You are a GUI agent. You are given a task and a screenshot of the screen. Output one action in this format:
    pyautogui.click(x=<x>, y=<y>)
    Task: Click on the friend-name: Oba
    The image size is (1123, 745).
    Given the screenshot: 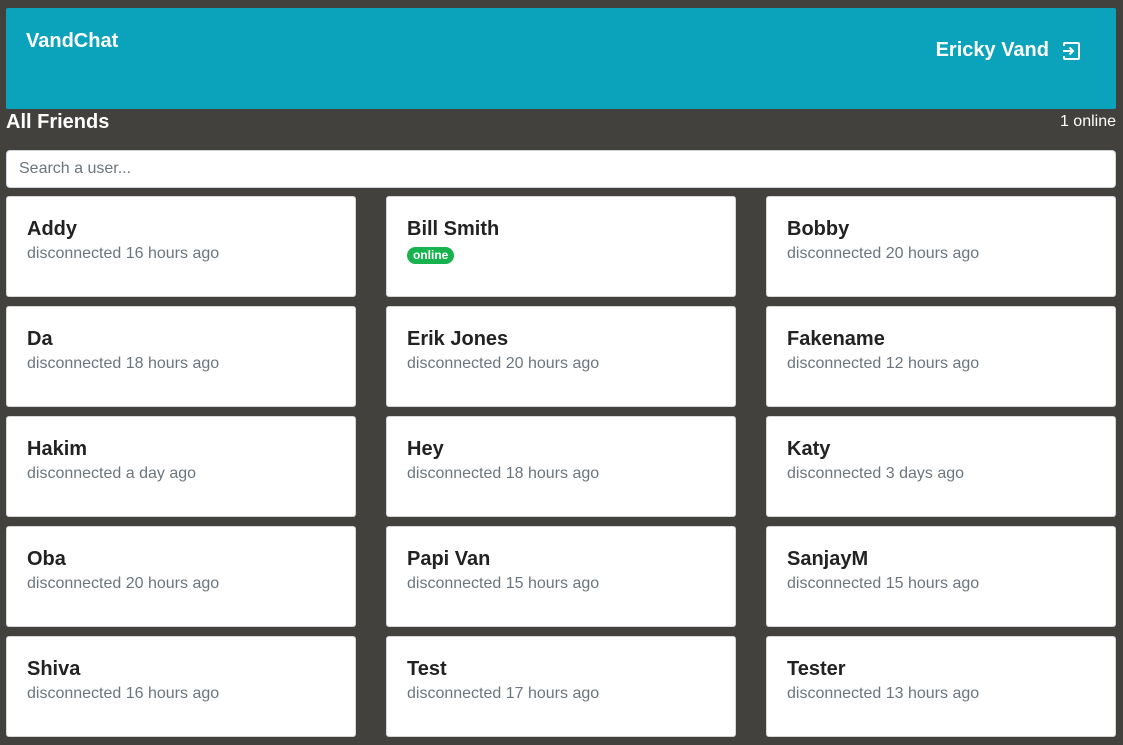 What is the action you would take?
    pyautogui.click(x=46, y=559)
    